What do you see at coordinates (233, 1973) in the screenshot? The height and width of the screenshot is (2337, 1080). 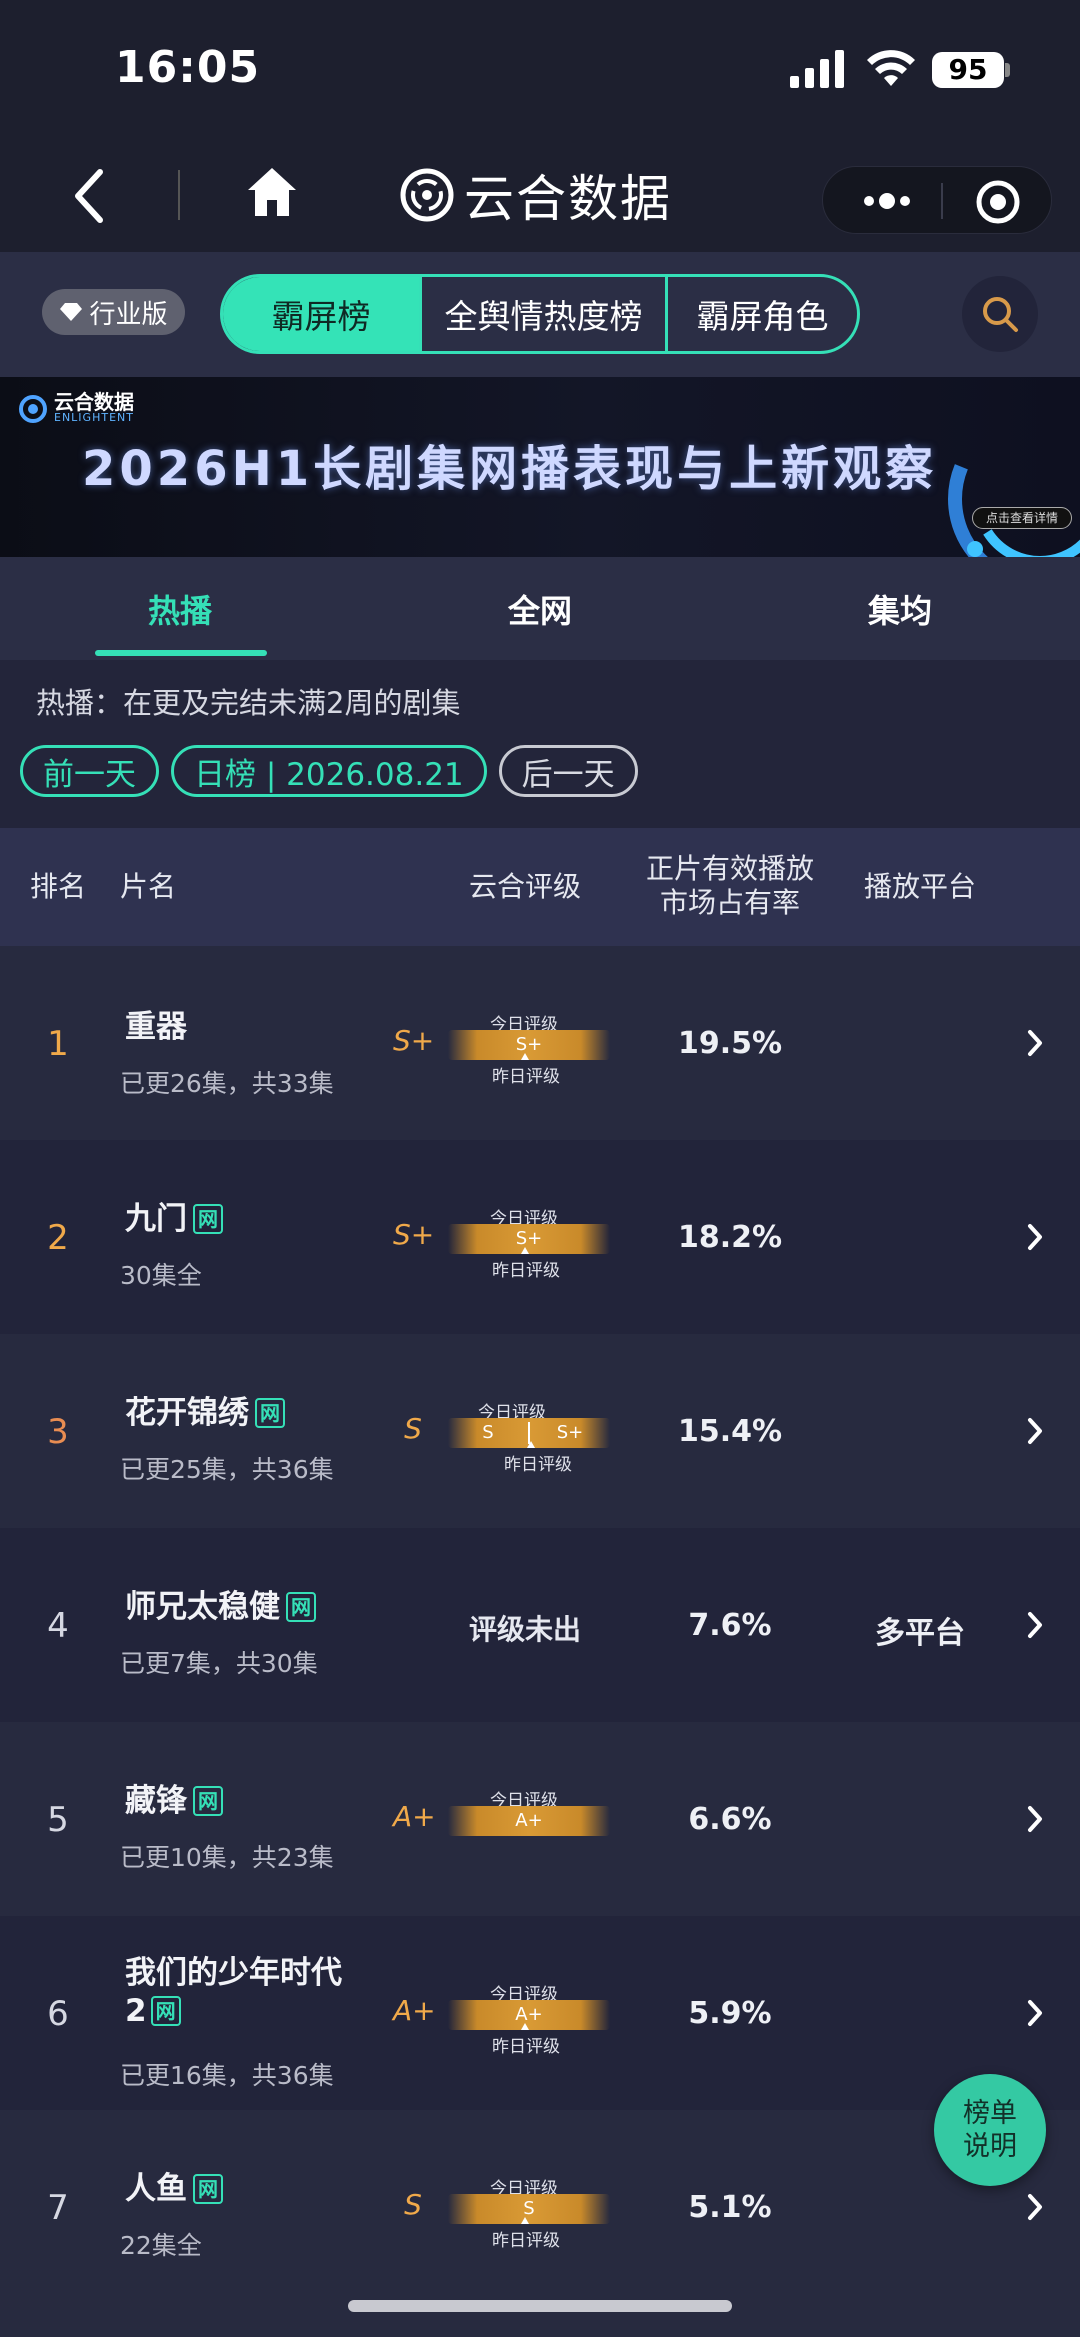 I see `drama-title-text: 我们的少年时代` at bounding box center [233, 1973].